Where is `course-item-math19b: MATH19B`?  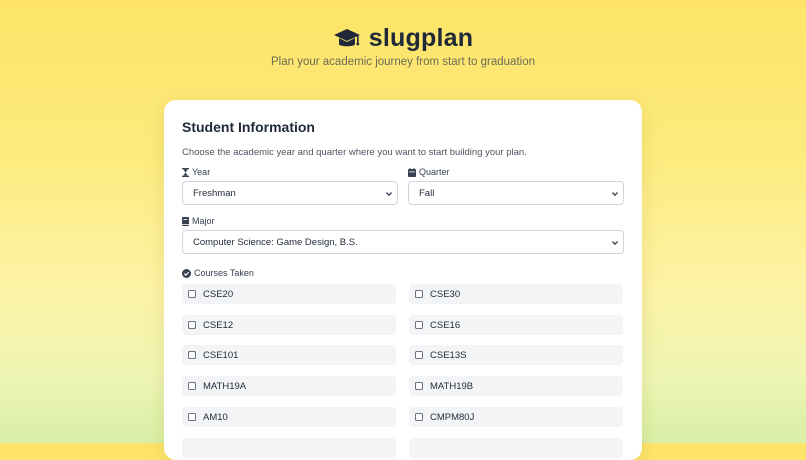
course-item-math19b: MATH19B is located at coordinates (516, 386).